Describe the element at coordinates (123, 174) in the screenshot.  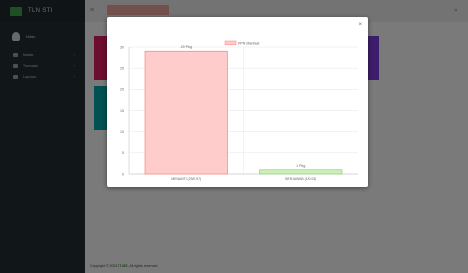
I see `y-tick-label: 0` at that location.